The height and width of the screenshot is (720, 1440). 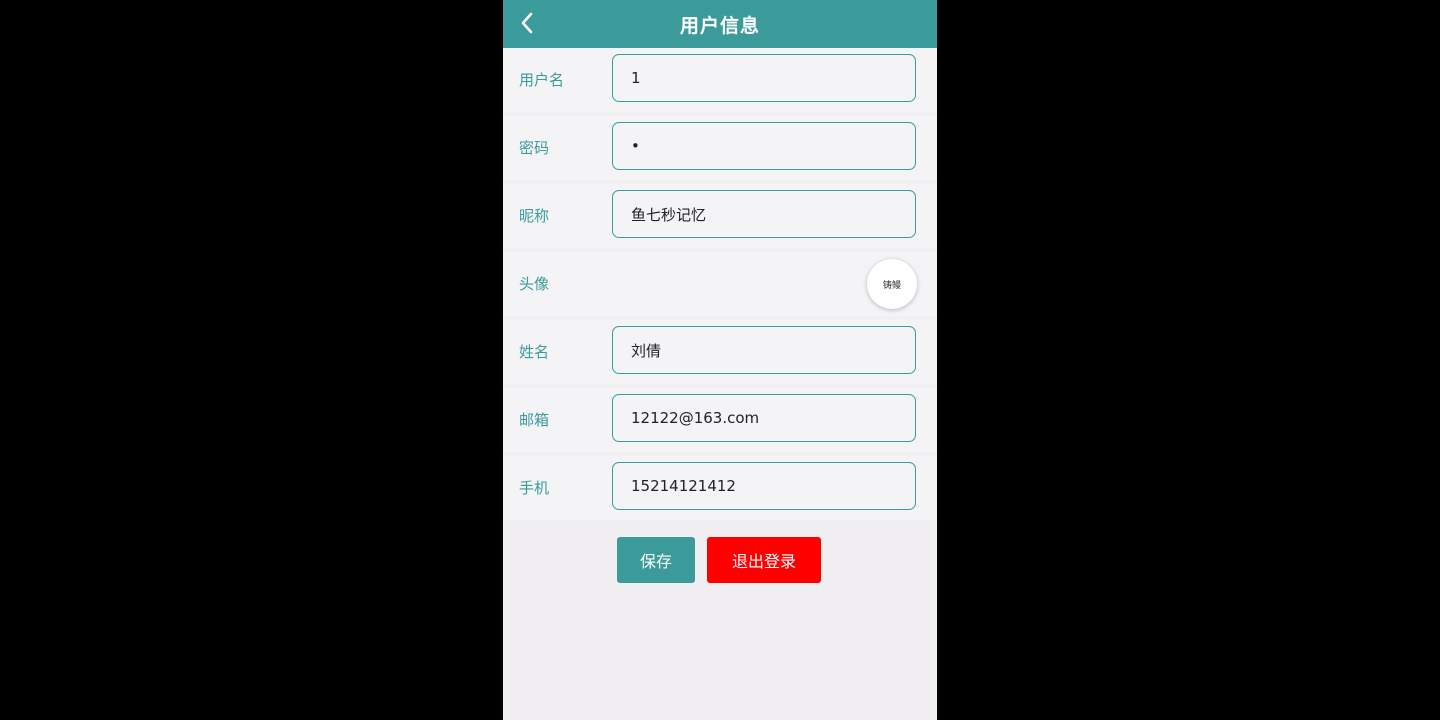 I want to click on avatar-image-text: 铸鳗, so click(x=891, y=285).